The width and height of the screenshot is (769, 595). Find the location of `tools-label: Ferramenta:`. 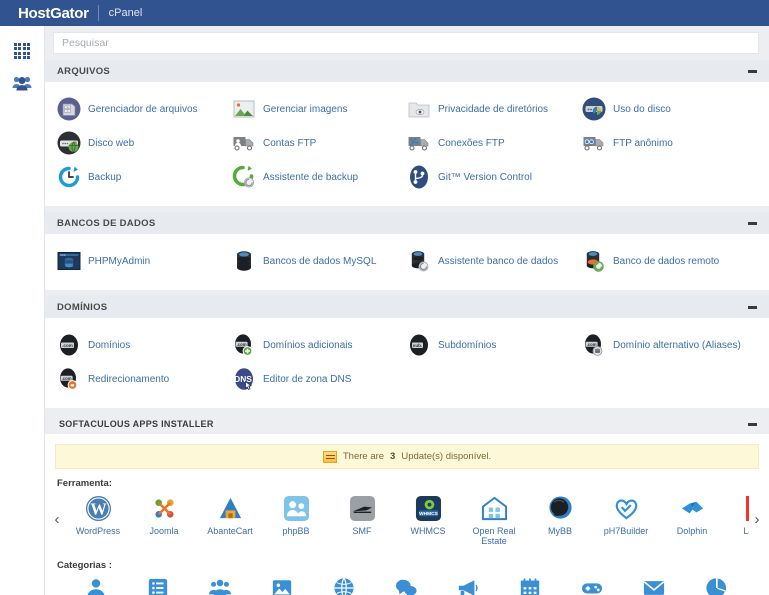

tools-label: Ferramenta: is located at coordinates (84, 483).